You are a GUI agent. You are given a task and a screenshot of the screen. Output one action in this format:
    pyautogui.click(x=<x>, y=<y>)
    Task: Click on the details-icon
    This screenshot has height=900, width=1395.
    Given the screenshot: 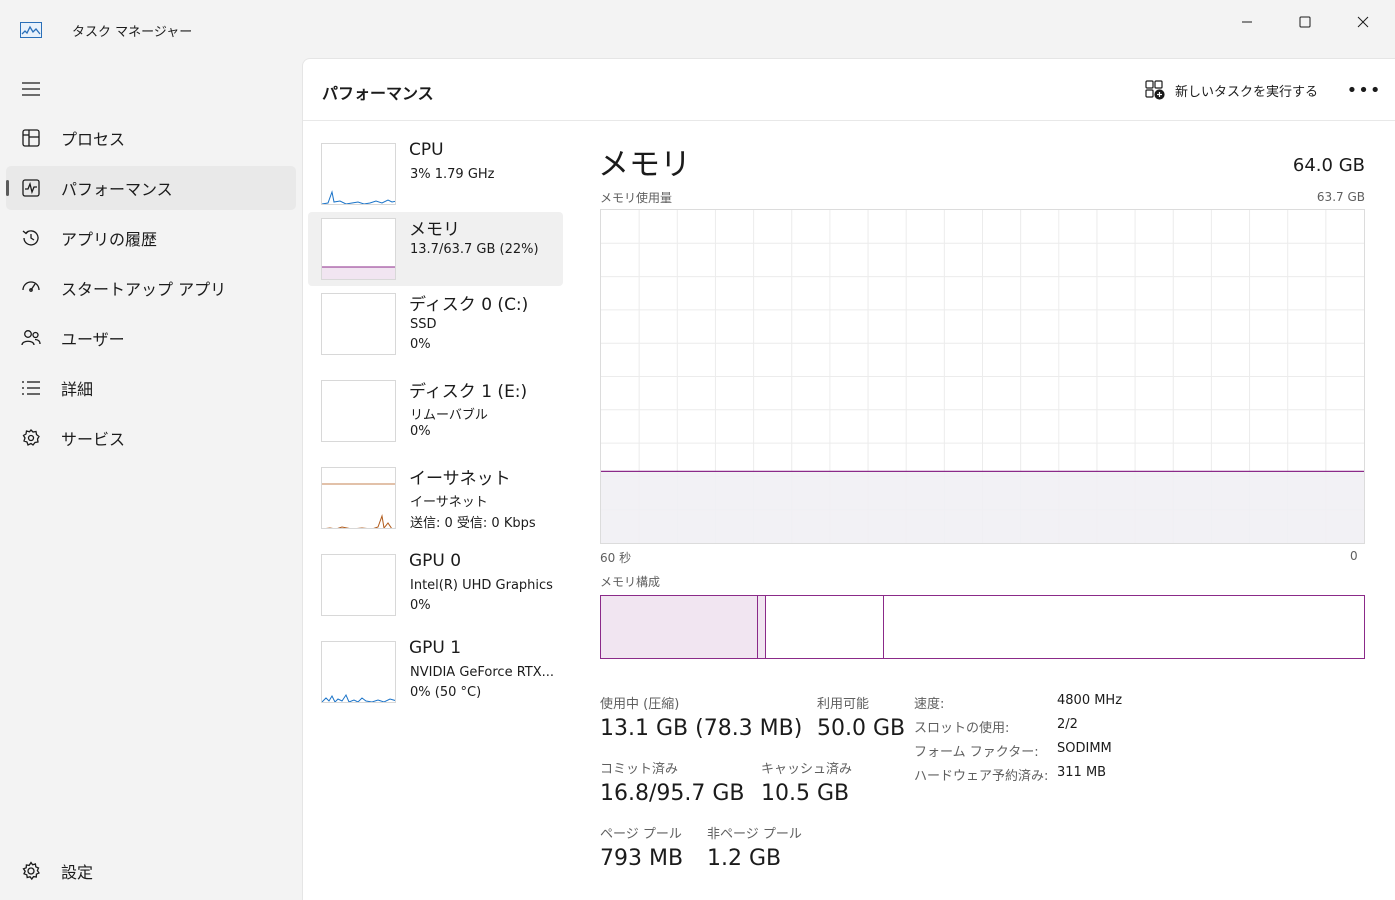 What is the action you would take?
    pyautogui.click(x=31, y=388)
    